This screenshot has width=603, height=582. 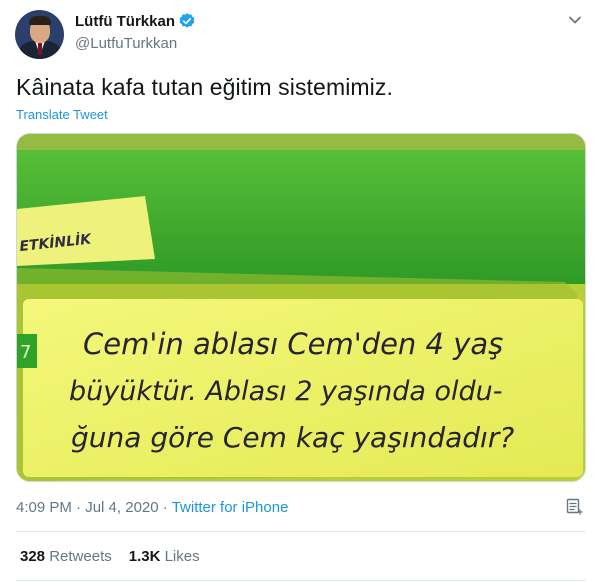 What do you see at coordinates (204, 87) in the screenshot?
I see `tweet-text: Kâinata kafa tutan eğitim sistemimiz.` at bounding box center [204, 87].